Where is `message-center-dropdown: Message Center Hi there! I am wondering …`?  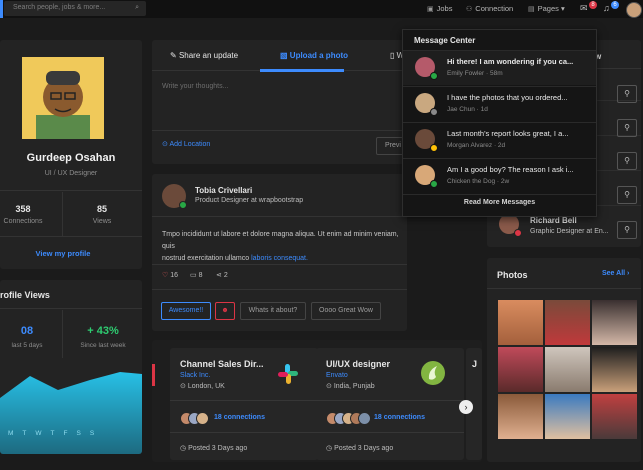 message-center-dropdown: Message Center Hi there! I am wondering … is located at coordinates (499, 123).